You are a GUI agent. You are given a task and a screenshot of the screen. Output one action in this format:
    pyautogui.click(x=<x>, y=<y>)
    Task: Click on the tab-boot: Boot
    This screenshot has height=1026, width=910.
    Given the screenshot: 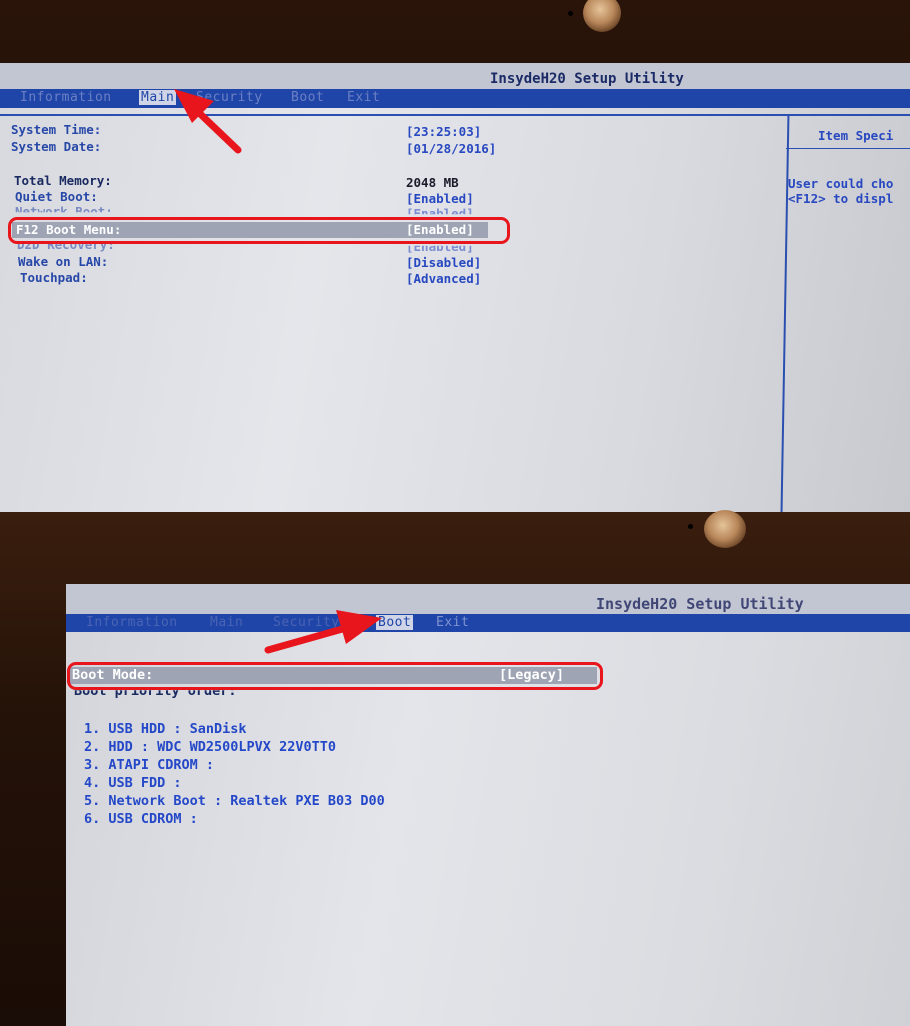 What is the action you would take?
    pyautogui.click(x=307, y=97)
    